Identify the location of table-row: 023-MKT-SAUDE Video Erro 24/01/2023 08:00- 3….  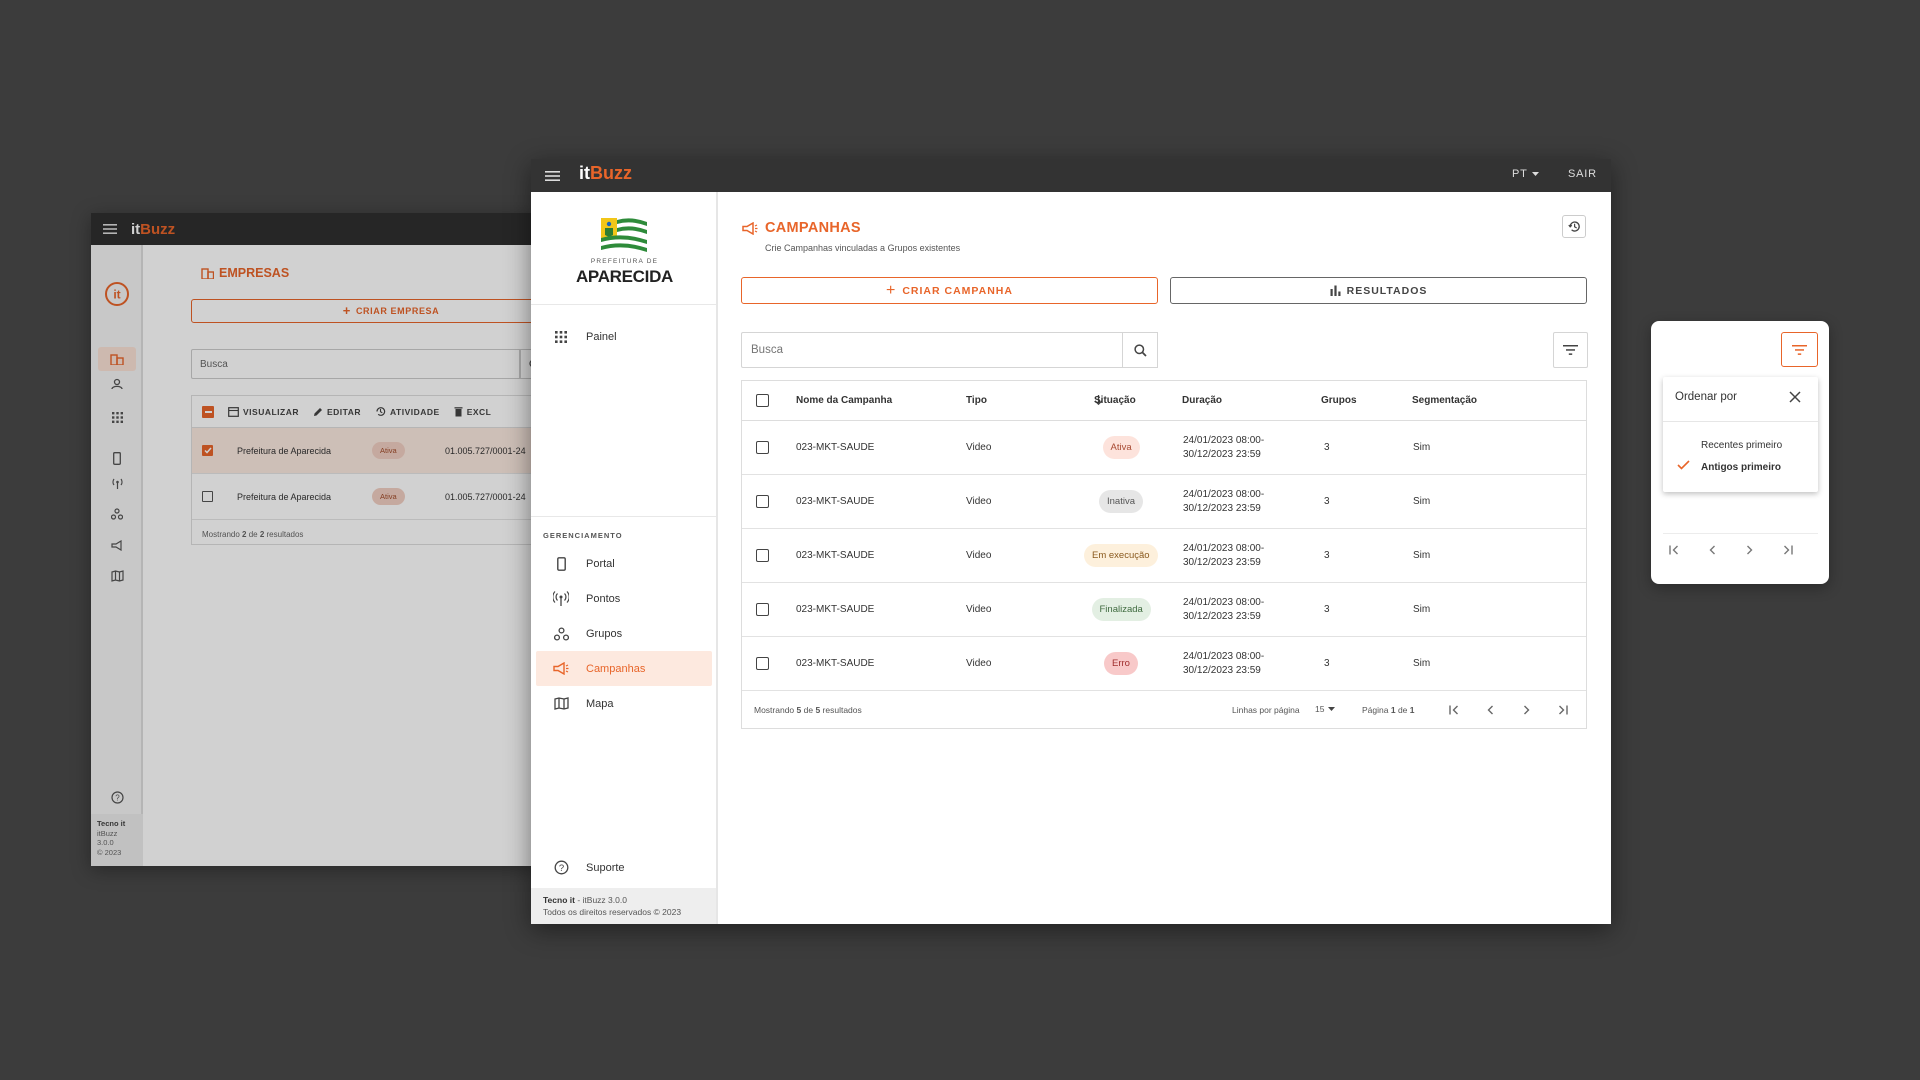
(1164, 664).